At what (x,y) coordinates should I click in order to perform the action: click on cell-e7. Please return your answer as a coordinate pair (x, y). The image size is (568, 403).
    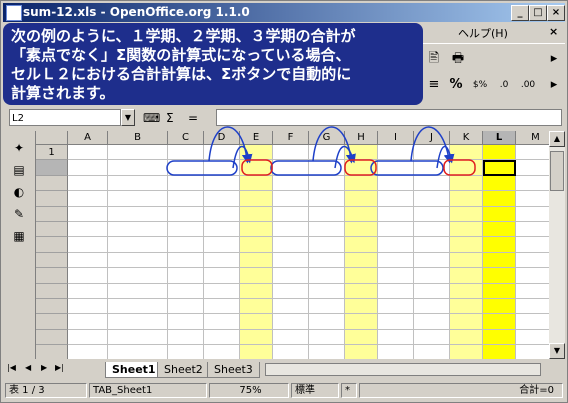
    Looking at the image, I should click on (256, 245).